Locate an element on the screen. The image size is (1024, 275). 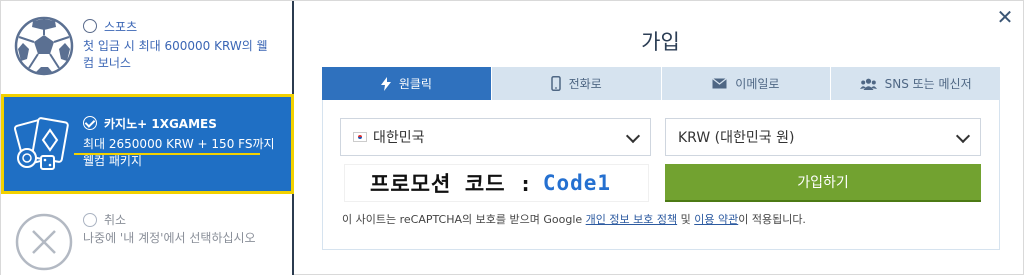
bonus-desc-sports: 첫 입금 시 최대 600000 KRW의 웰컴 보너스 is located at coordinates (175, 54).